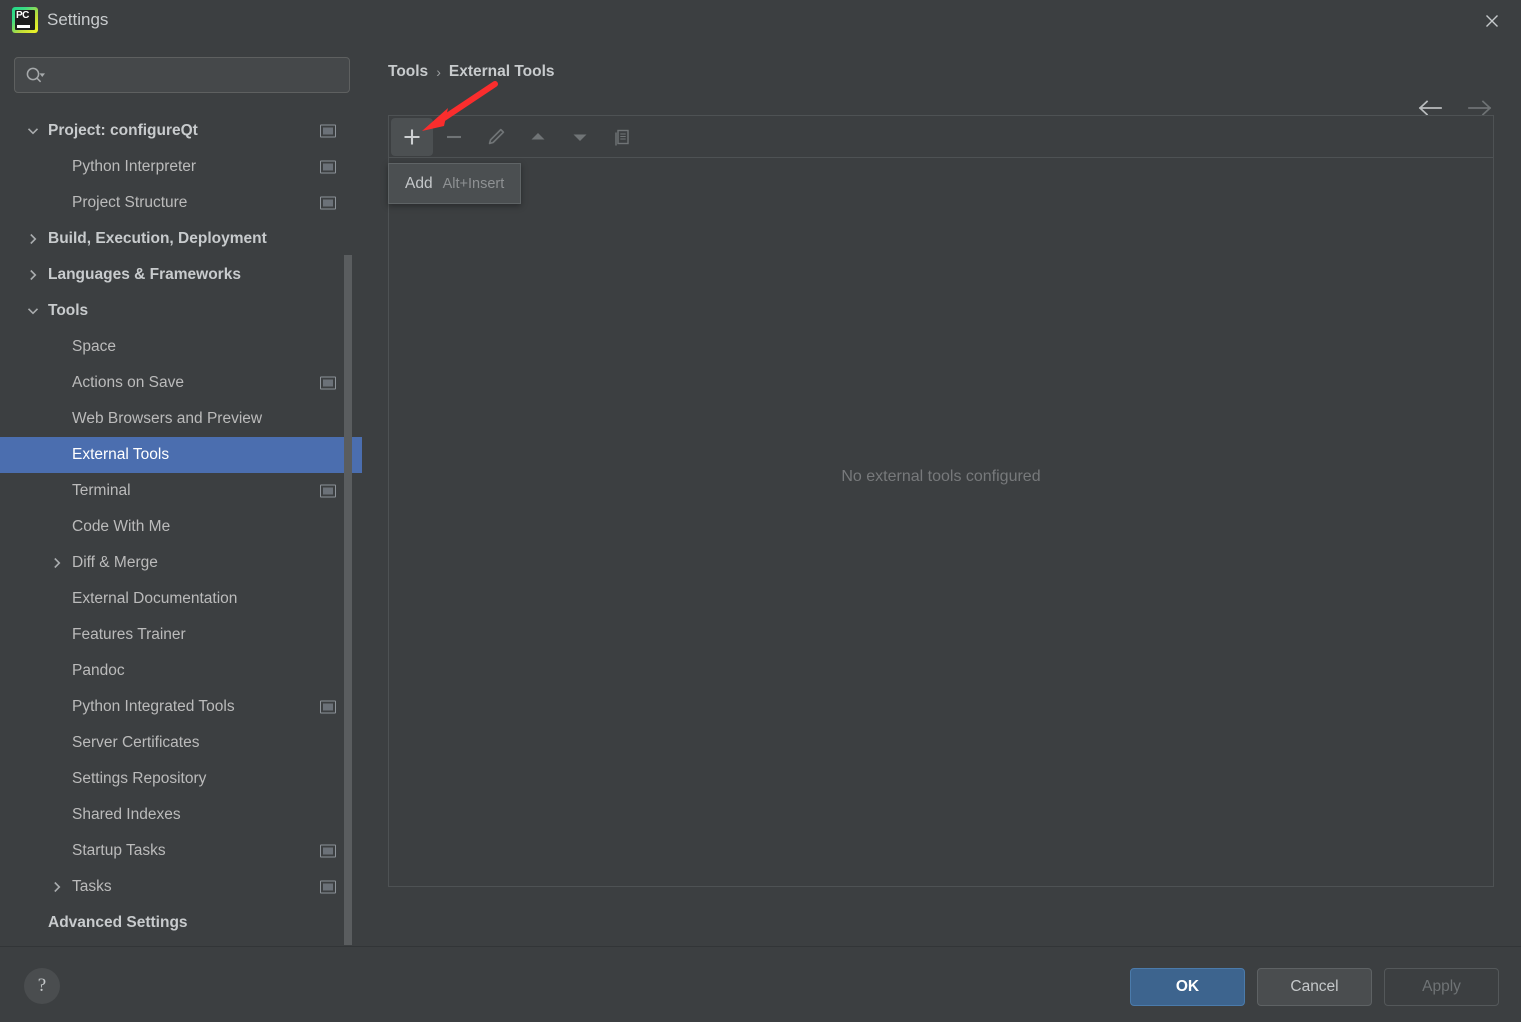  Describe the element at coordinates (153, 706) in the screenshot. I see `sidebar-item-label: Python Integrated Tools` at that location.